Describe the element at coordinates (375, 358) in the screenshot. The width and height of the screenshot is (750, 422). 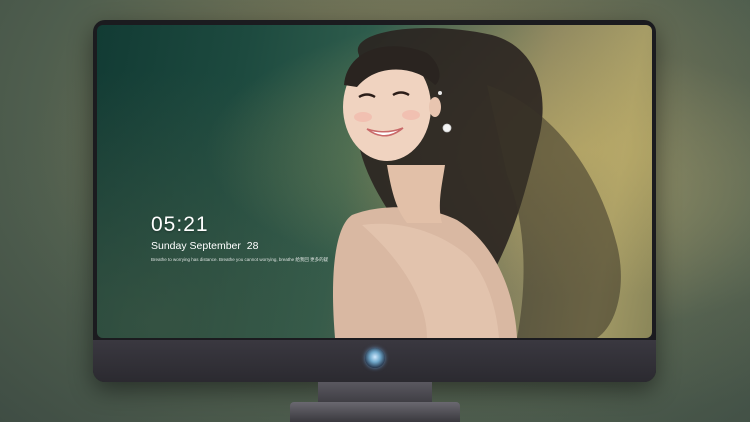
I see `brand-logo-icon` at that location.